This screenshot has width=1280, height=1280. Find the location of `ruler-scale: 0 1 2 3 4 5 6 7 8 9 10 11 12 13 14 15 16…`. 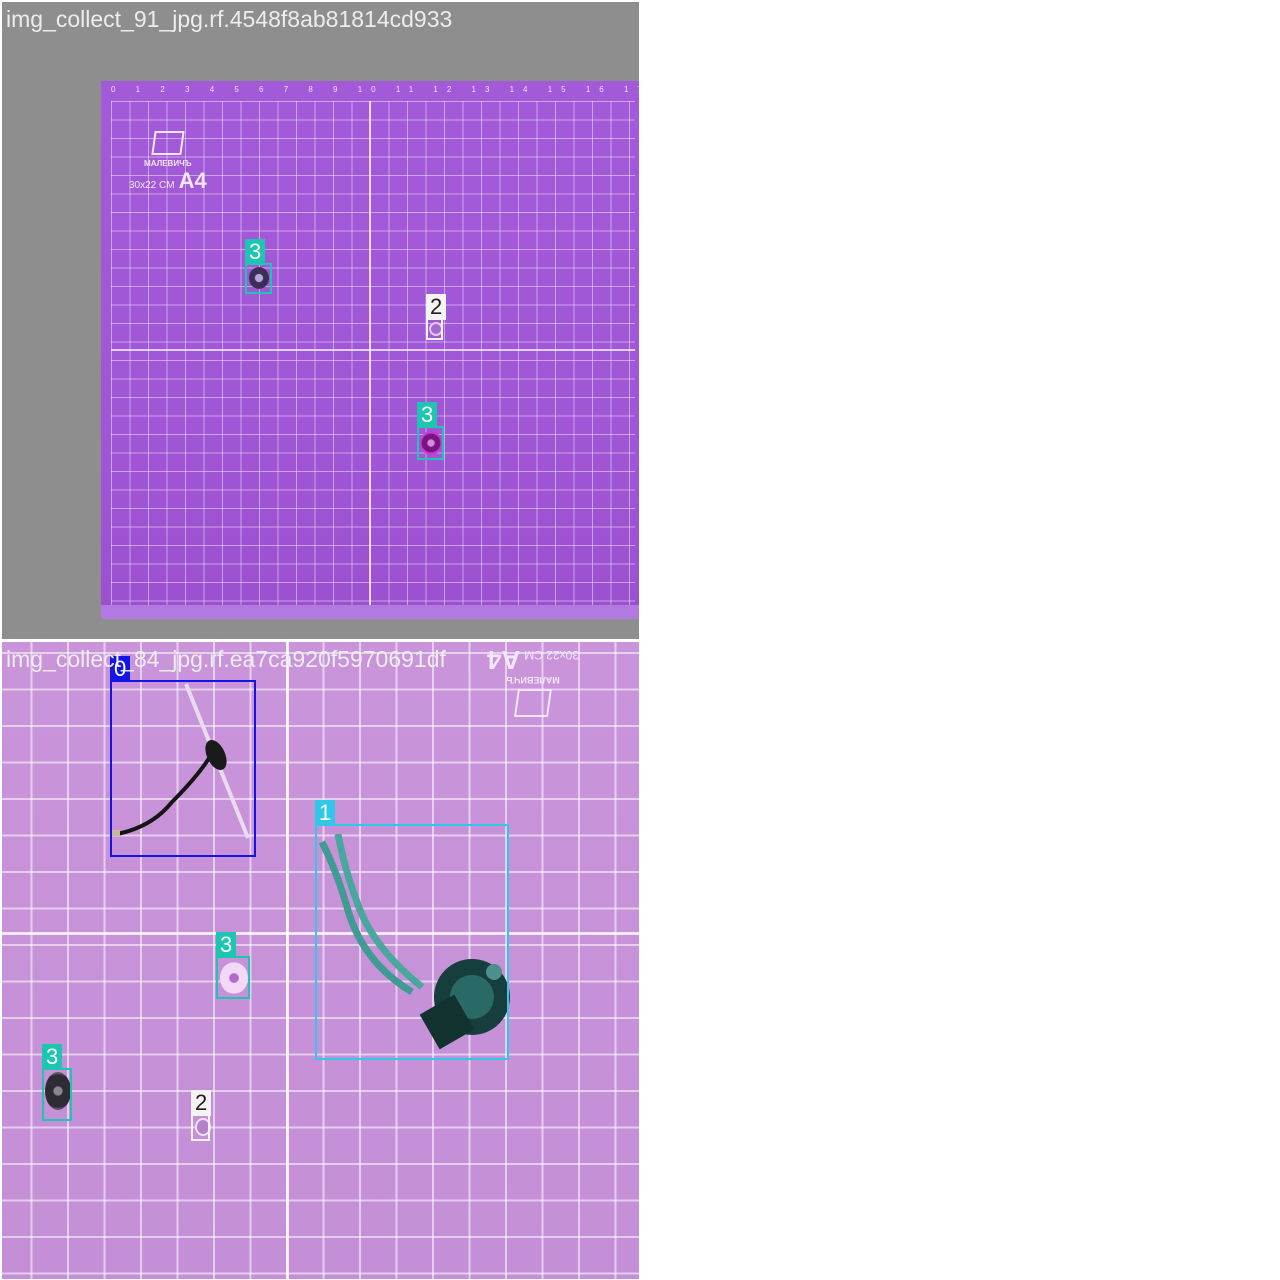

ruler-scale: 0 1 2 3 4 5 6 7 8 9 10 11 12 13 14 15 16… is located at coordinates (375, 89).